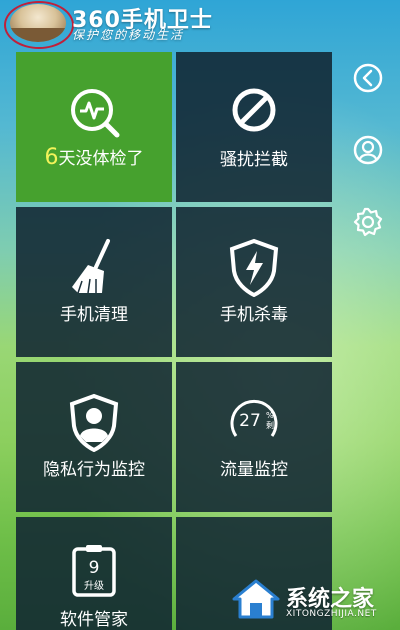 The height and width of the screenshot is (630, 400). I want to click on app-manager-icon: 9 升级, so click(94, 571).